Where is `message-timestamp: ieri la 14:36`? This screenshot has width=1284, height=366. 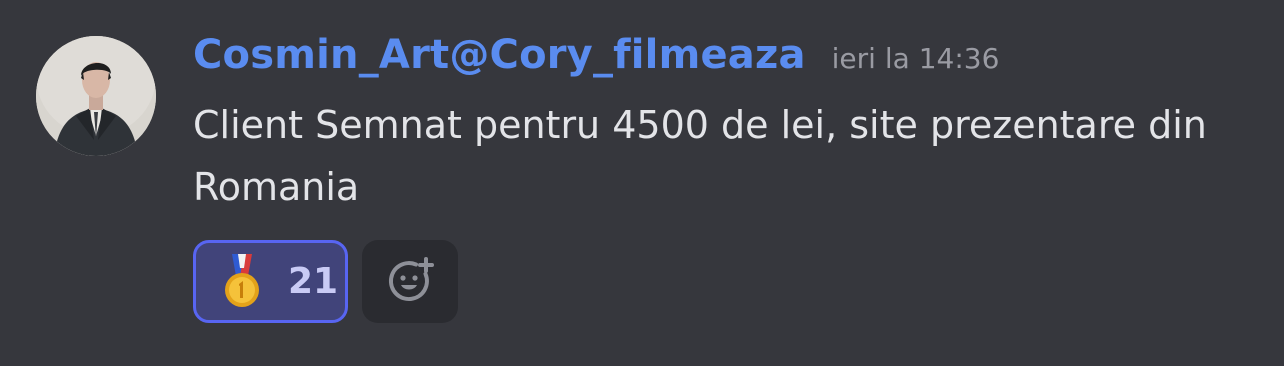 message-timestamp: ieri la 14:36 is located at coordinates (915, 58).